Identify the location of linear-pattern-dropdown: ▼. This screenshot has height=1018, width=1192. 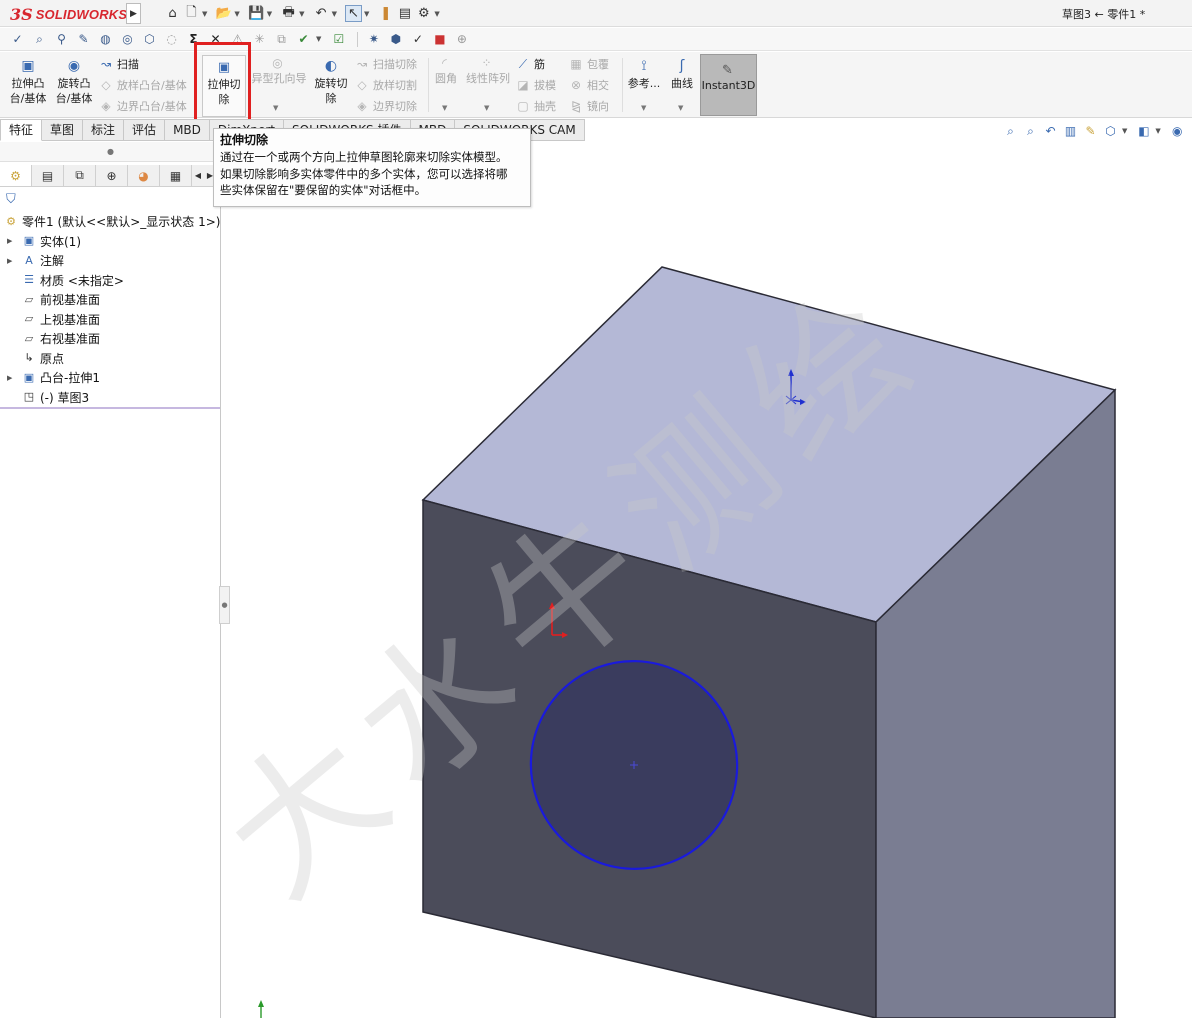
(486, 108).